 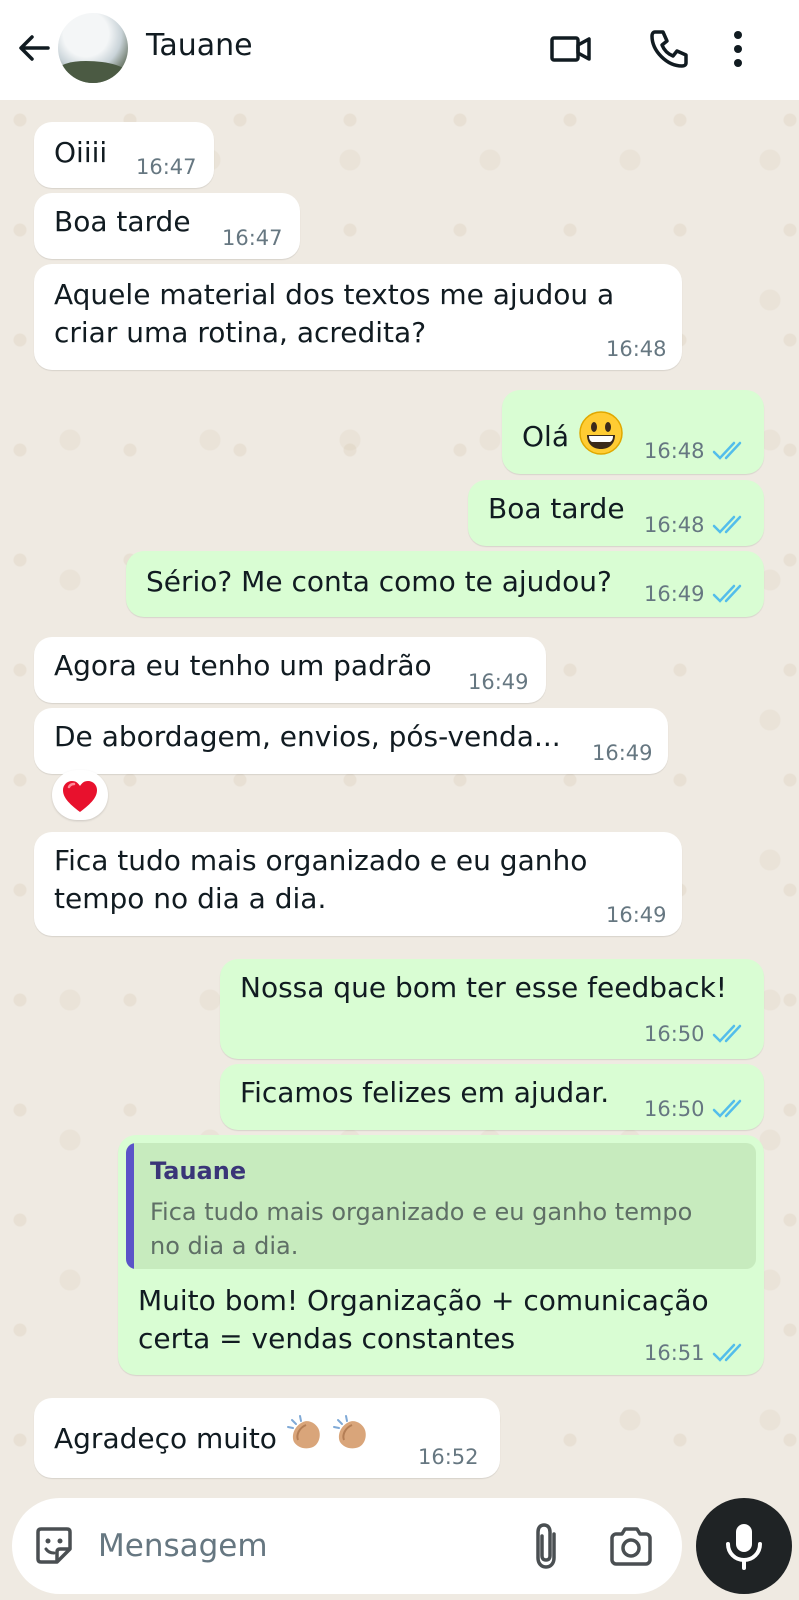 I want to click on attach-icon, so click(x=548, y=1546).